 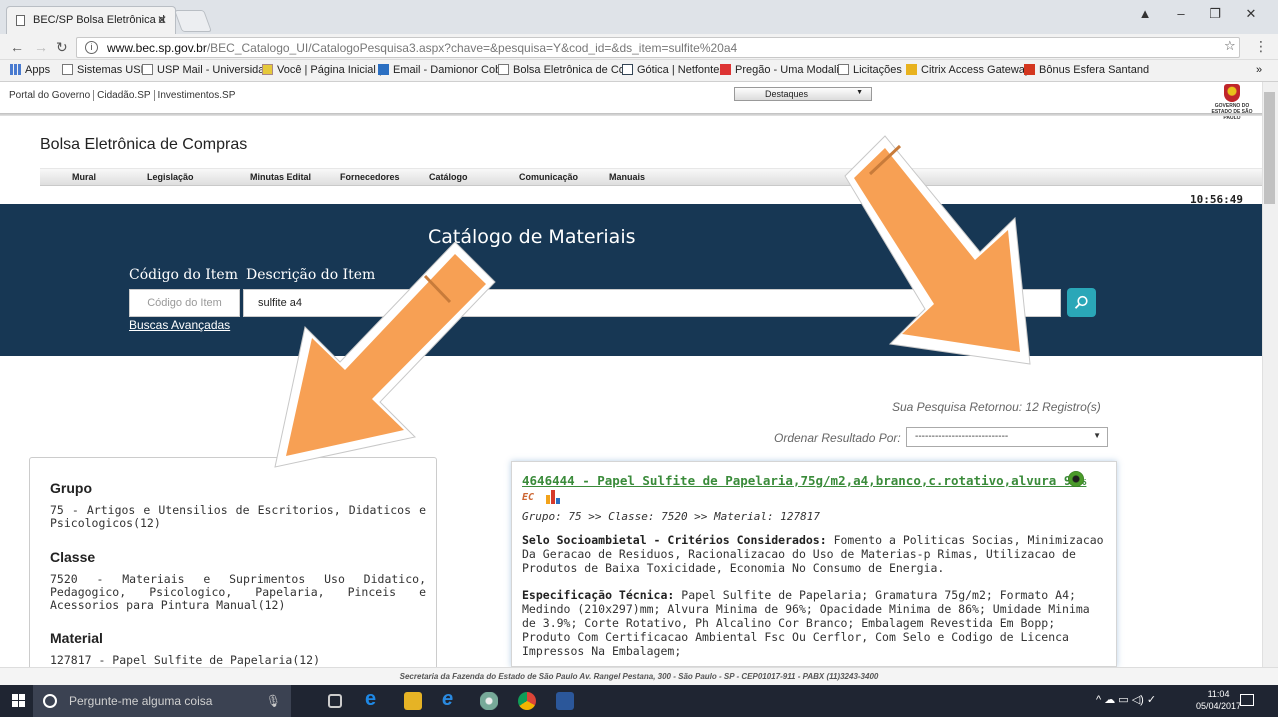 I want to click on ec-badge-icon: EC, so click(x=528, y=497).